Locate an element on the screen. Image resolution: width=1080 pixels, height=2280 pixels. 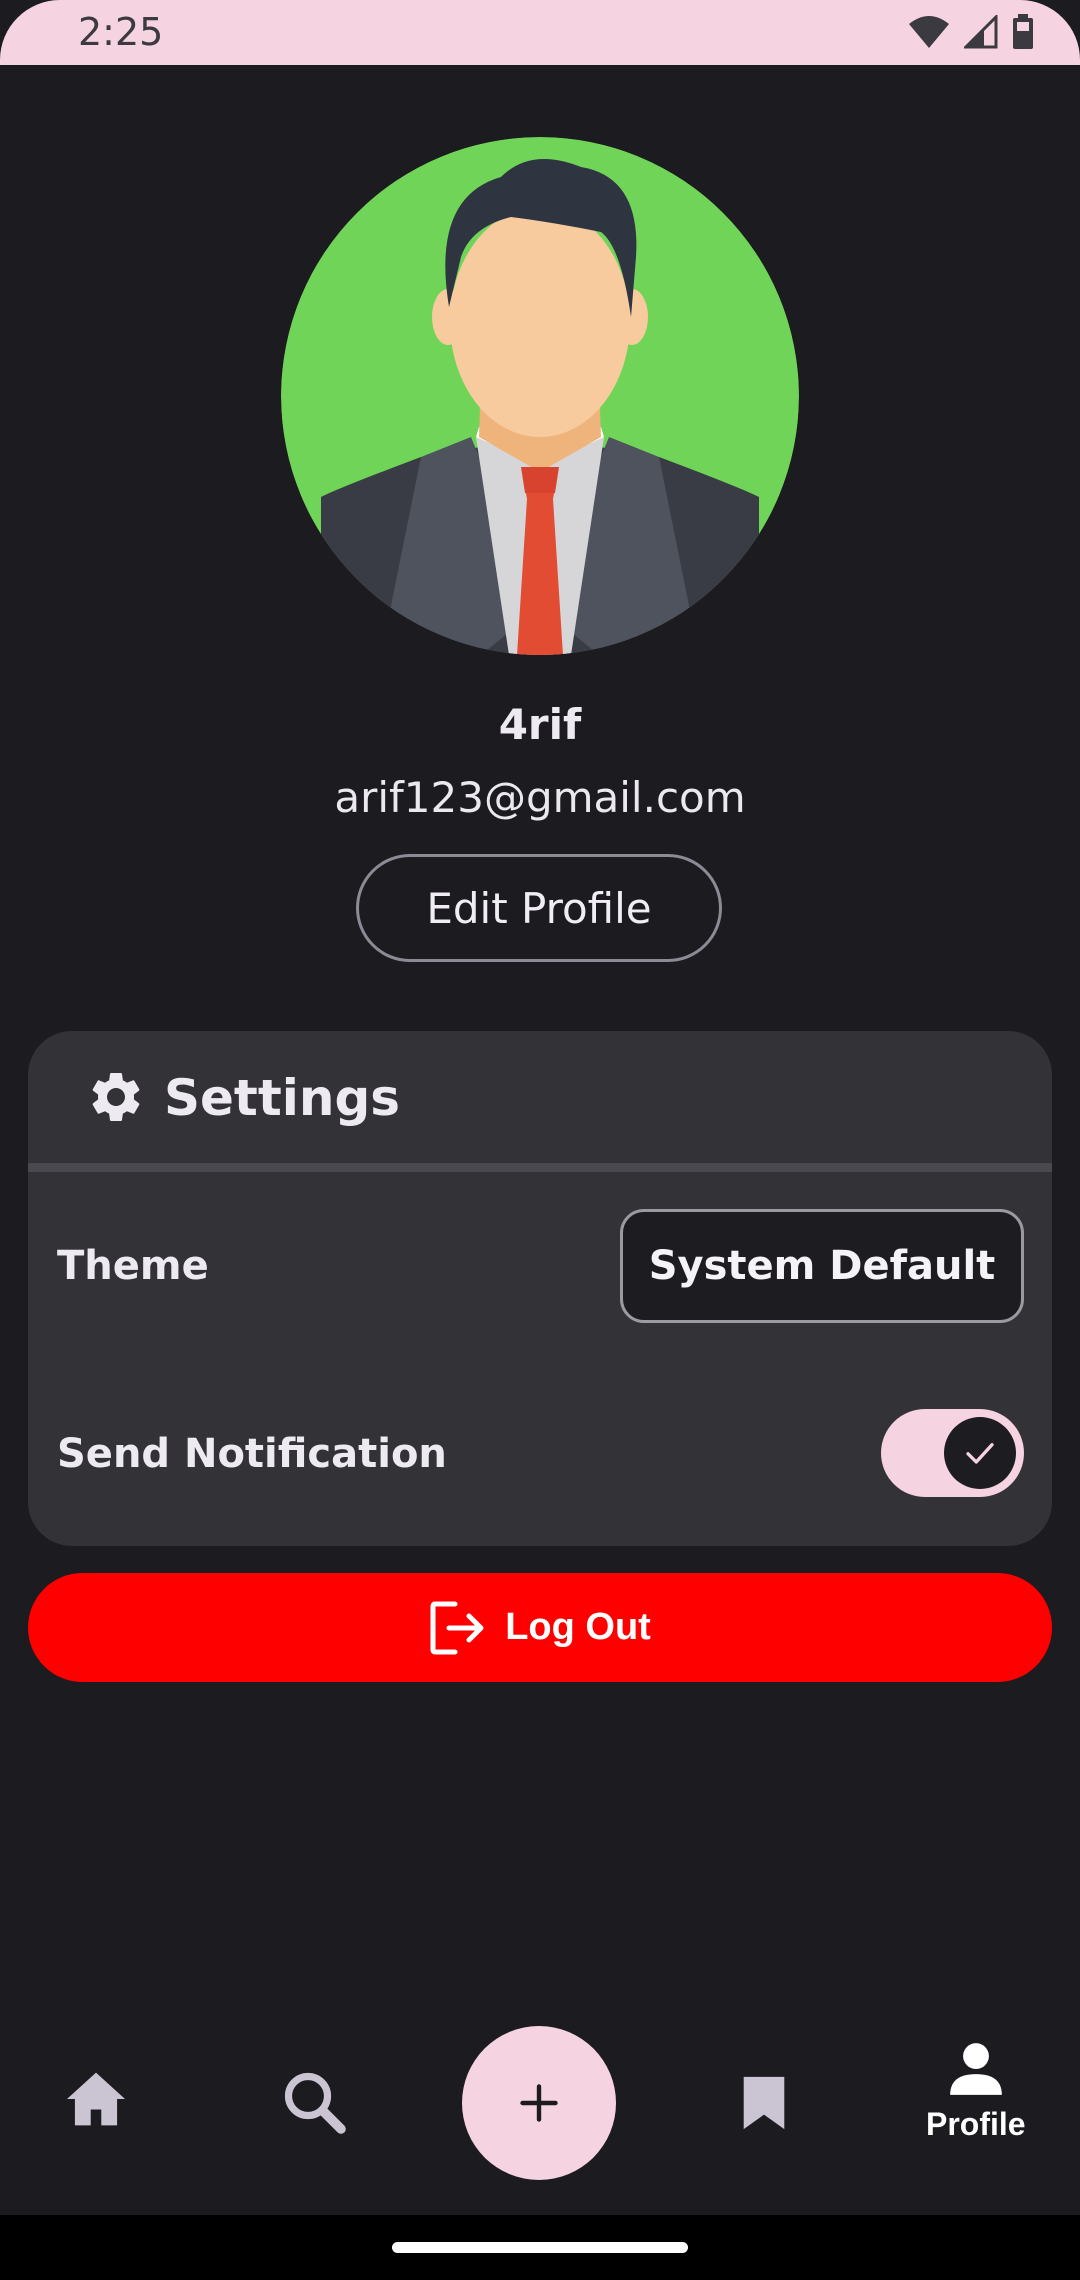
add-button is located at coordinates (539, 2103).